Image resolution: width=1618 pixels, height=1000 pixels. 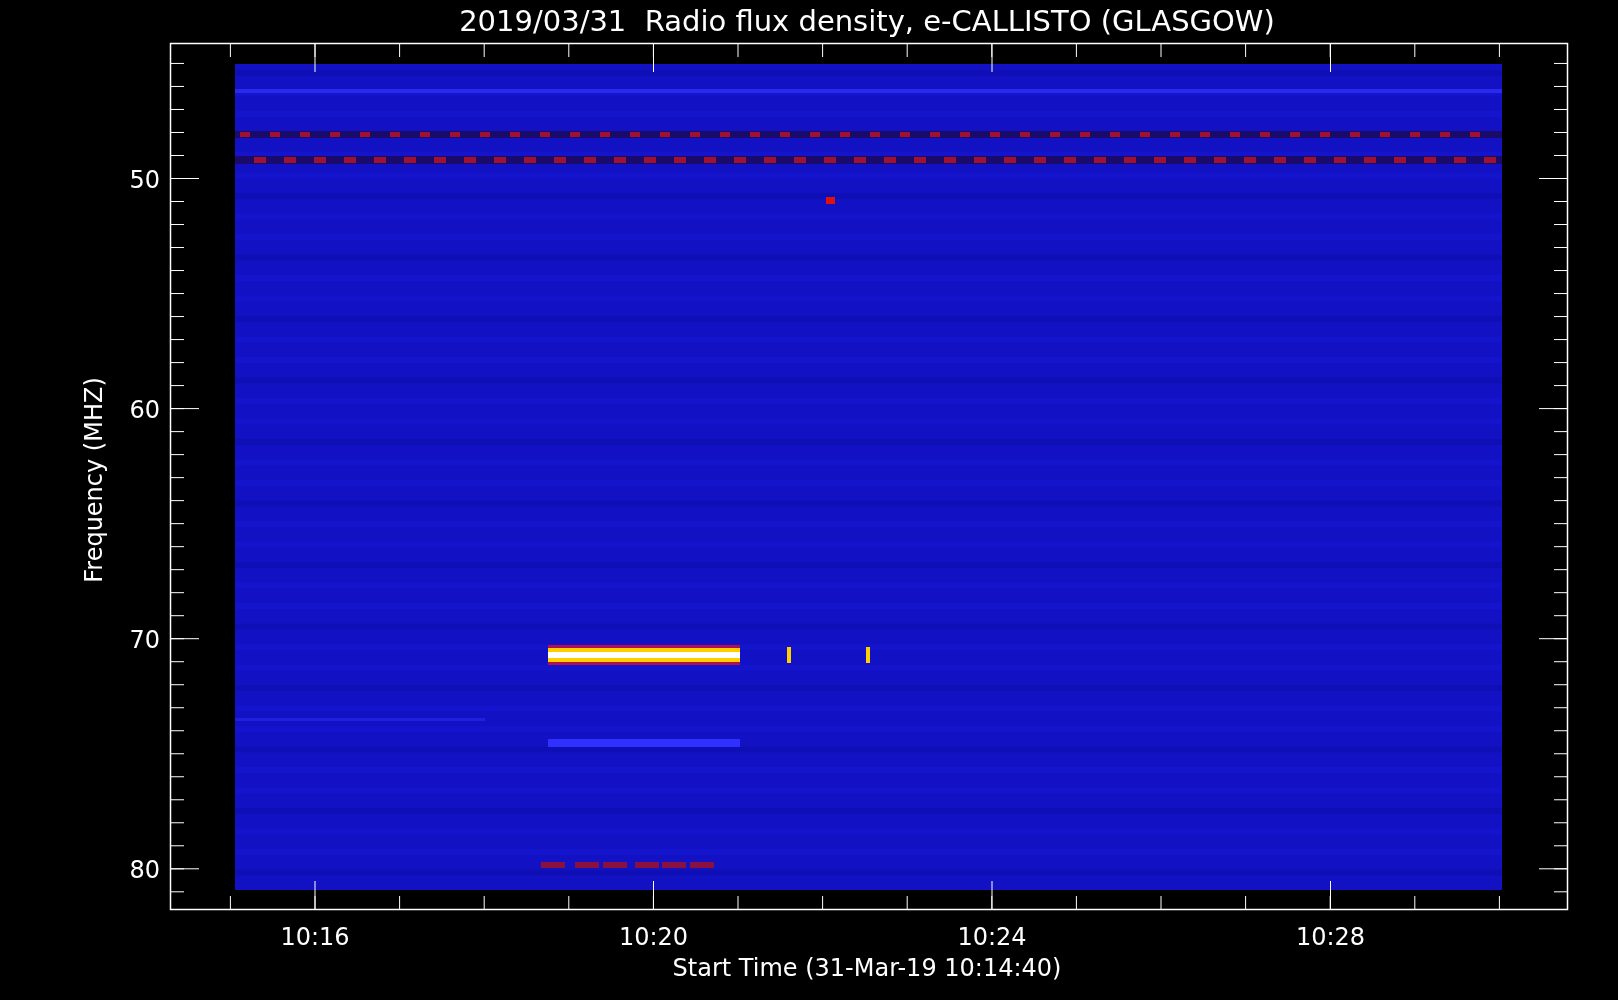 What do you see at coordinates (1330, 937) in the screenshot?
I see `x-tick-label: 10:28` at bounding box center [1330, 937].